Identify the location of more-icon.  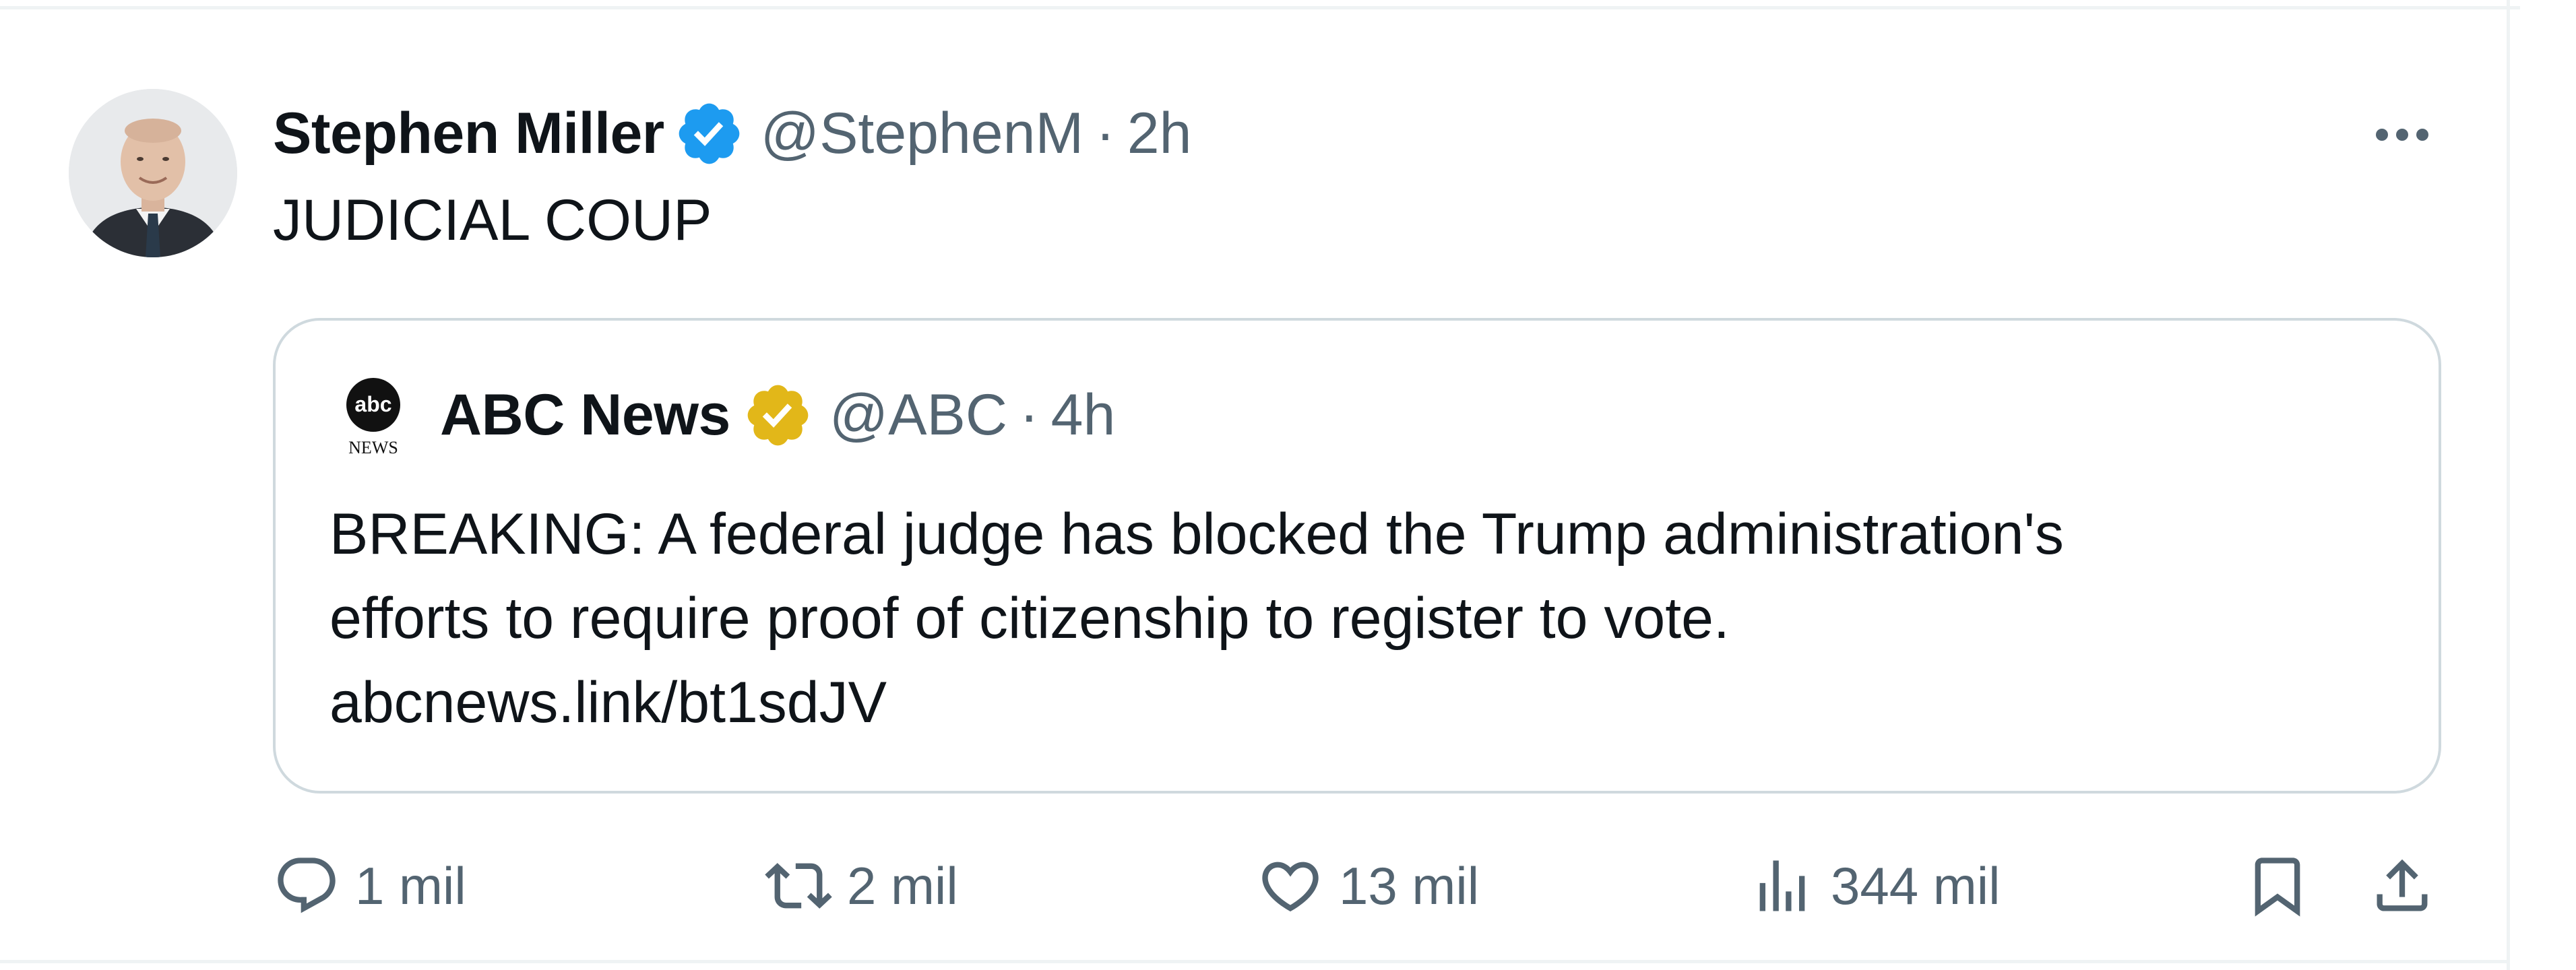
(2402, 135).